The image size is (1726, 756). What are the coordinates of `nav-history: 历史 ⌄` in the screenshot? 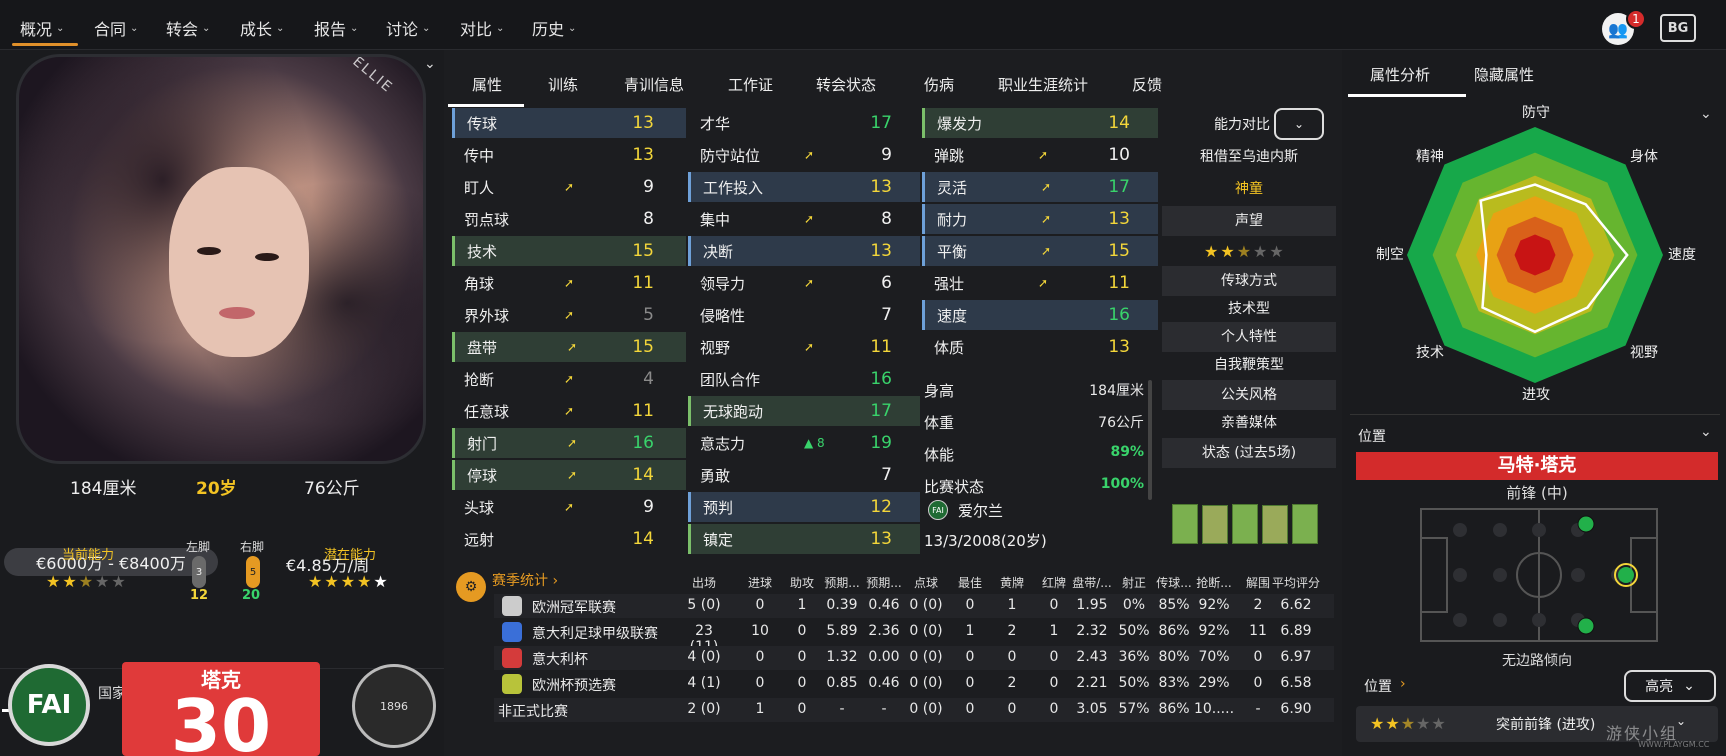 It's located at (554, 28).